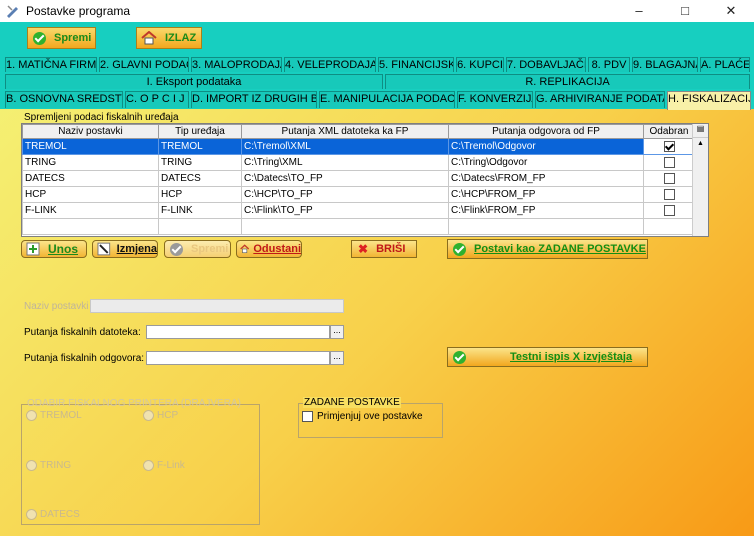  What do you see at coordinates (700, 180) in the screenshot?
I see `grid-scrollbar: ▤ ▲` at bounding box center [700, 180].